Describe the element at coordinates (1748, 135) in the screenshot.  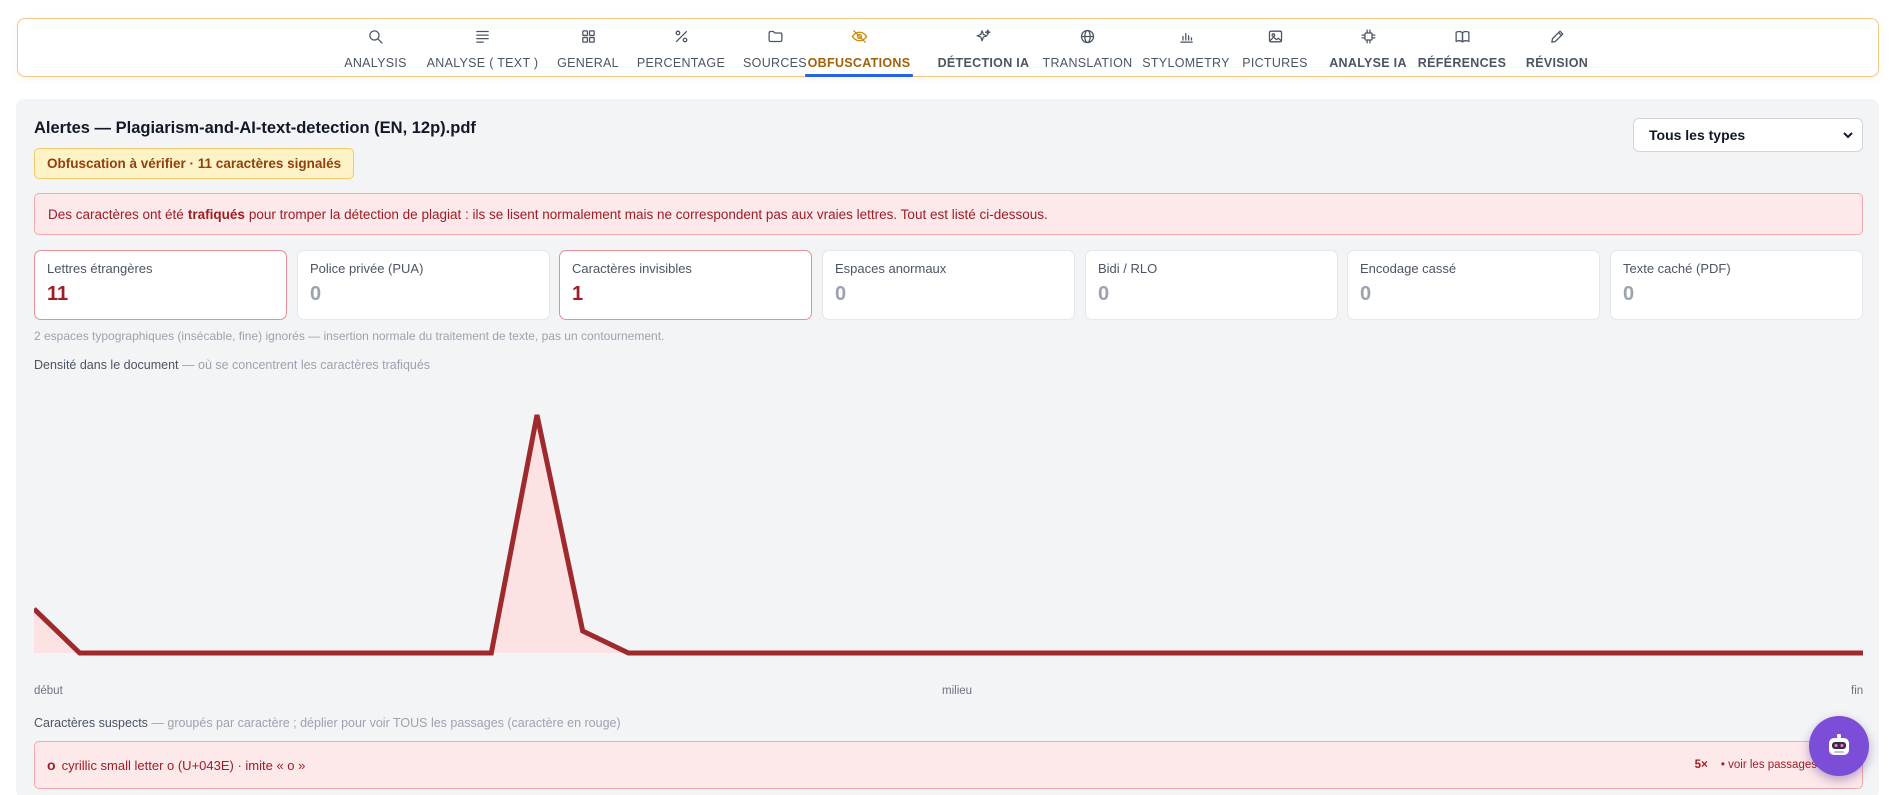
I see `type-filter-select: Tous les types` at that location.